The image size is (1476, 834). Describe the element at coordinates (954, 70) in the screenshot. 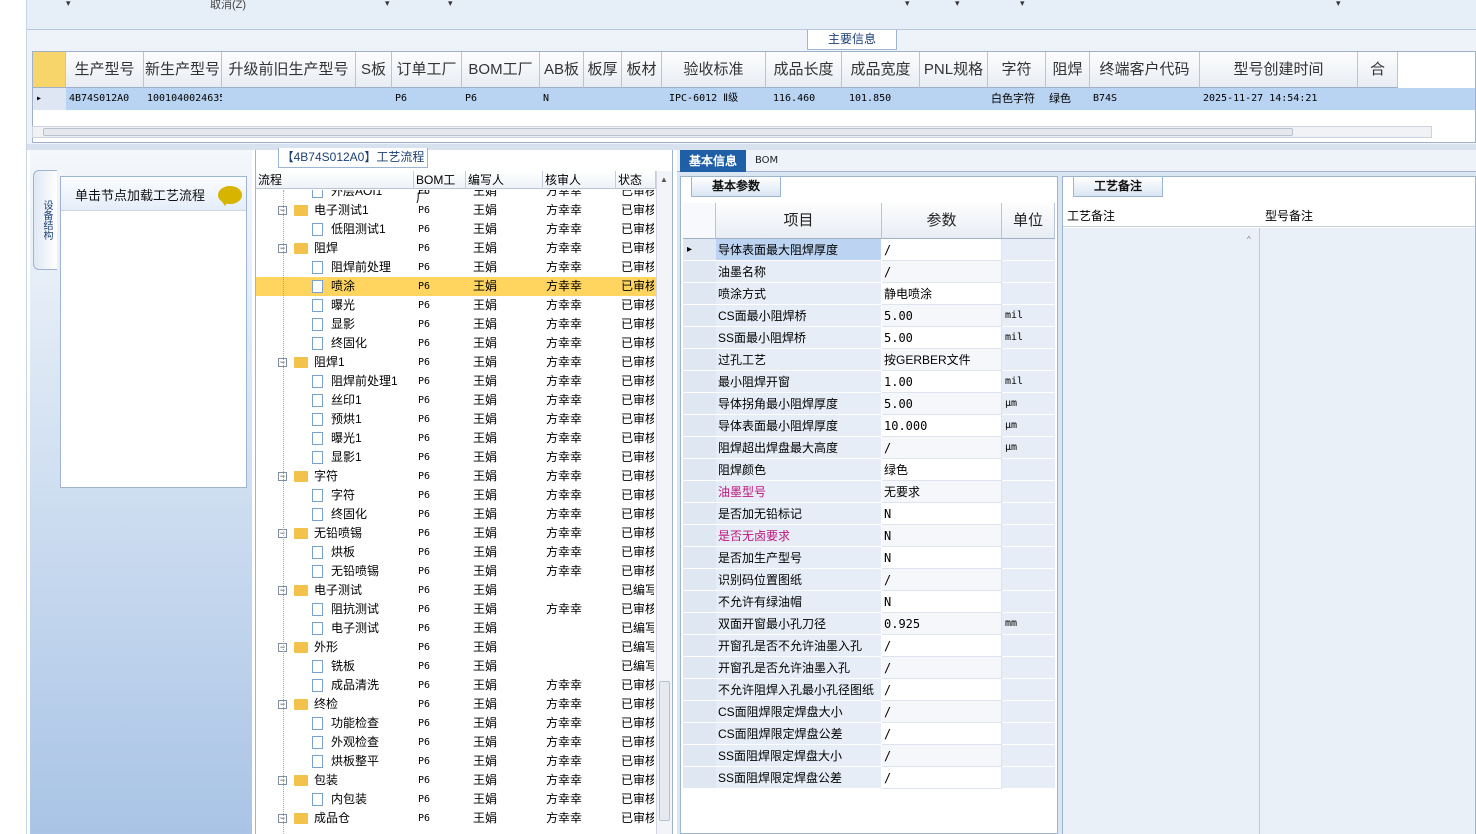

I see `column-header: PNL规格` at that location.